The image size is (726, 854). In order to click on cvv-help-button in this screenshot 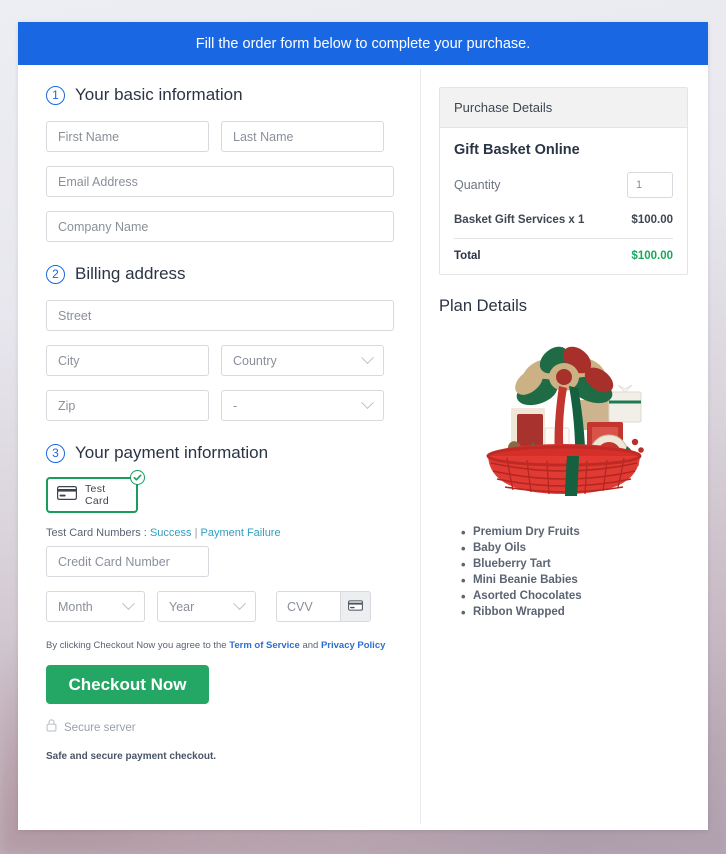, I will do `click(355, 606)`.